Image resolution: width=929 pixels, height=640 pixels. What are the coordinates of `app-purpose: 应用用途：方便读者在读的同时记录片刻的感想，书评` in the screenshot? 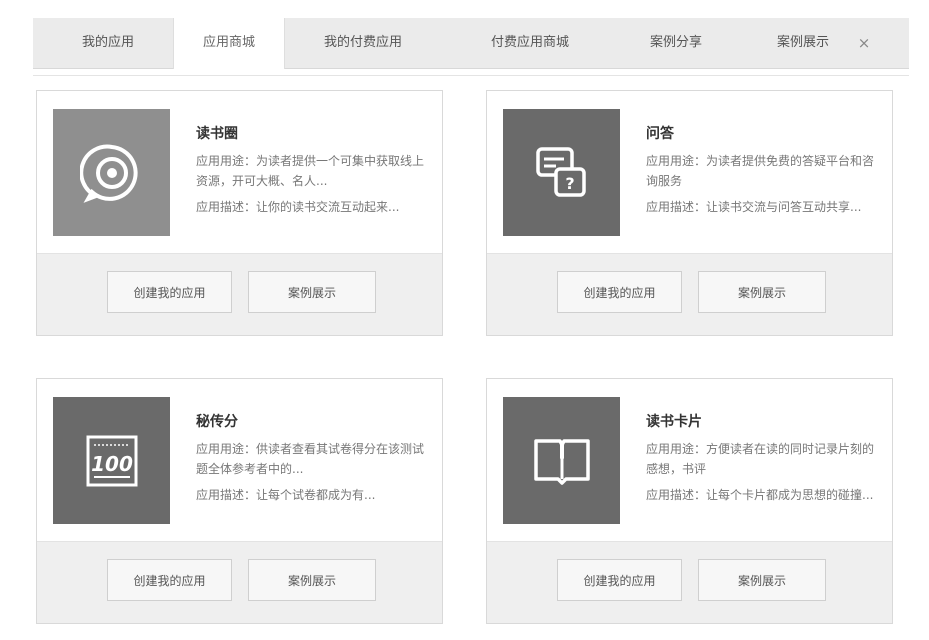 It's located at (760, 459).